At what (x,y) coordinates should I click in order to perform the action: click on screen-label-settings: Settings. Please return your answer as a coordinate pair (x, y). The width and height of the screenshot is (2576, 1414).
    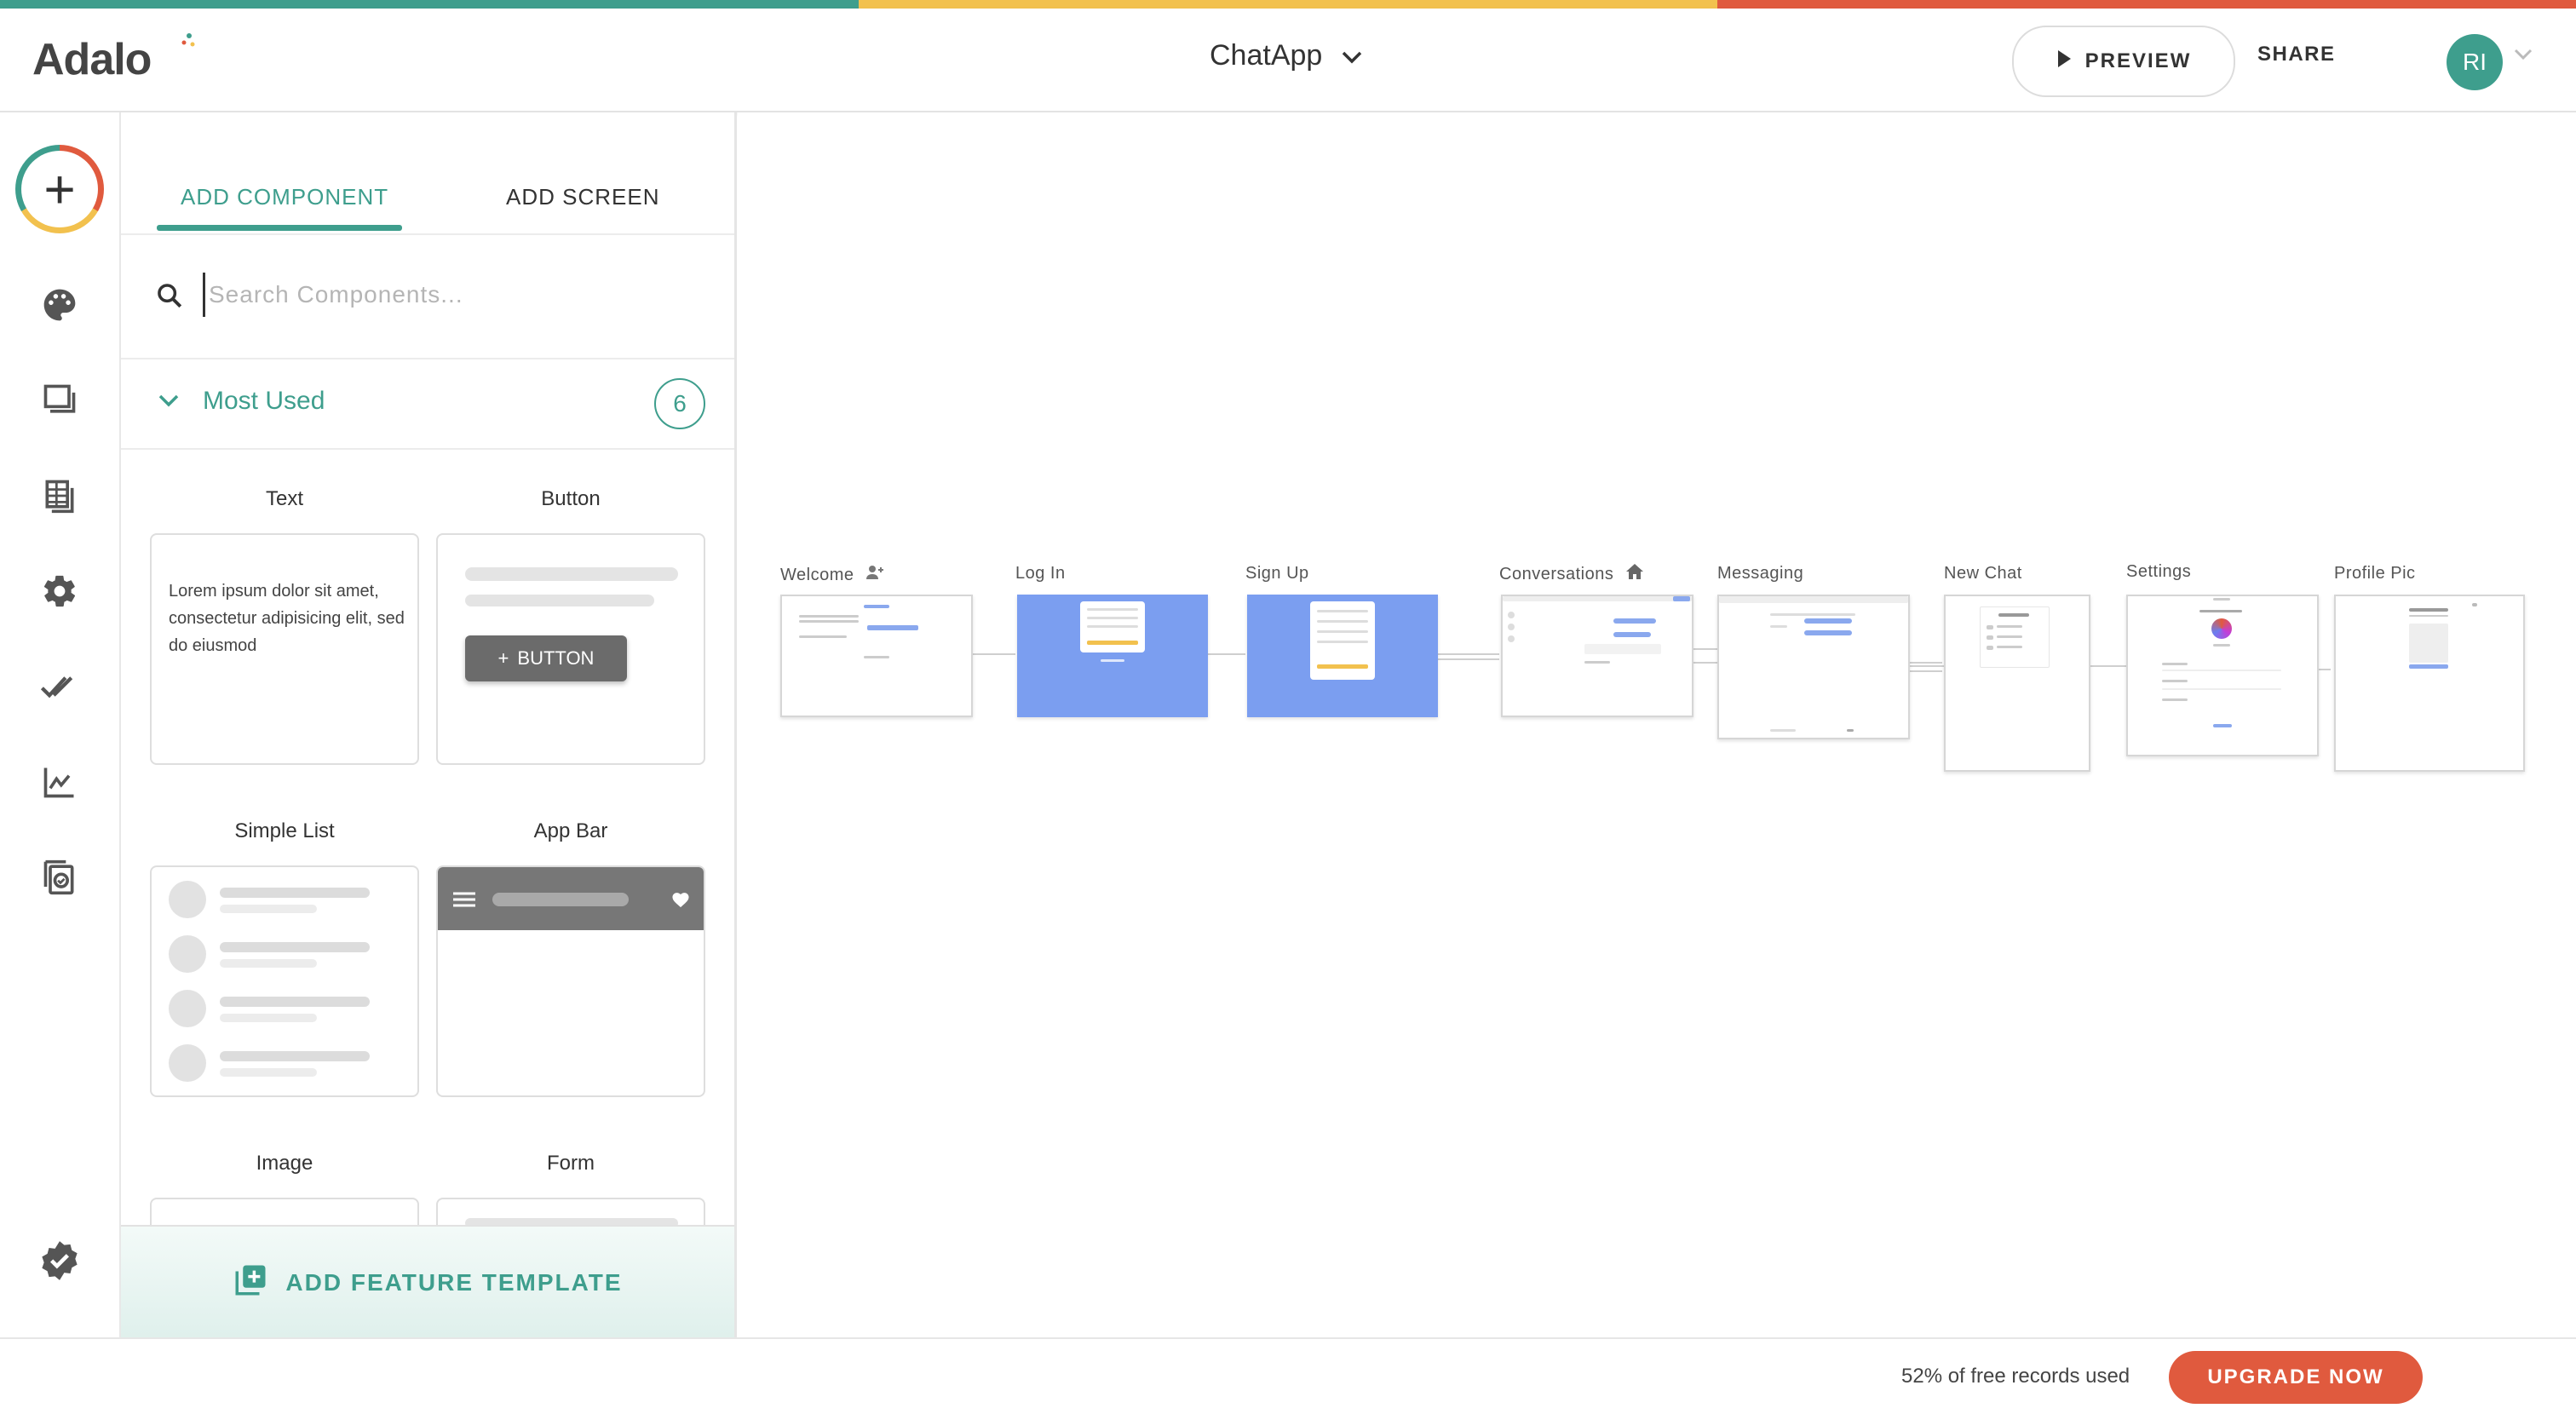
    Looking at the image, I should click on (2159, 572).